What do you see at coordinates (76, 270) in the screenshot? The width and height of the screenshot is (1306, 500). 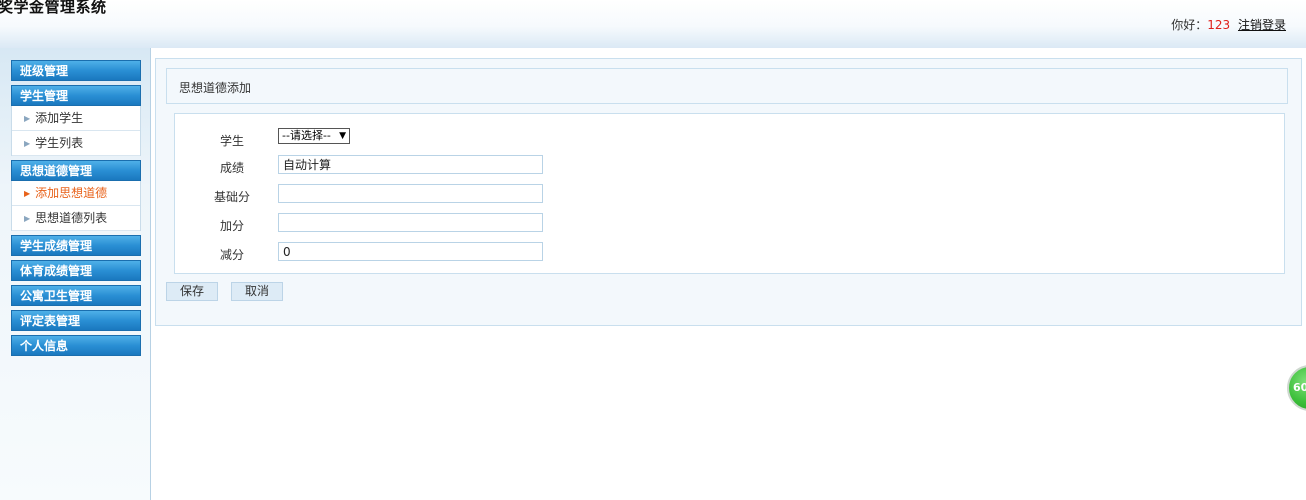 I see `menu-group-sports: 体育成绩管理` at bounding box center [76, 270].